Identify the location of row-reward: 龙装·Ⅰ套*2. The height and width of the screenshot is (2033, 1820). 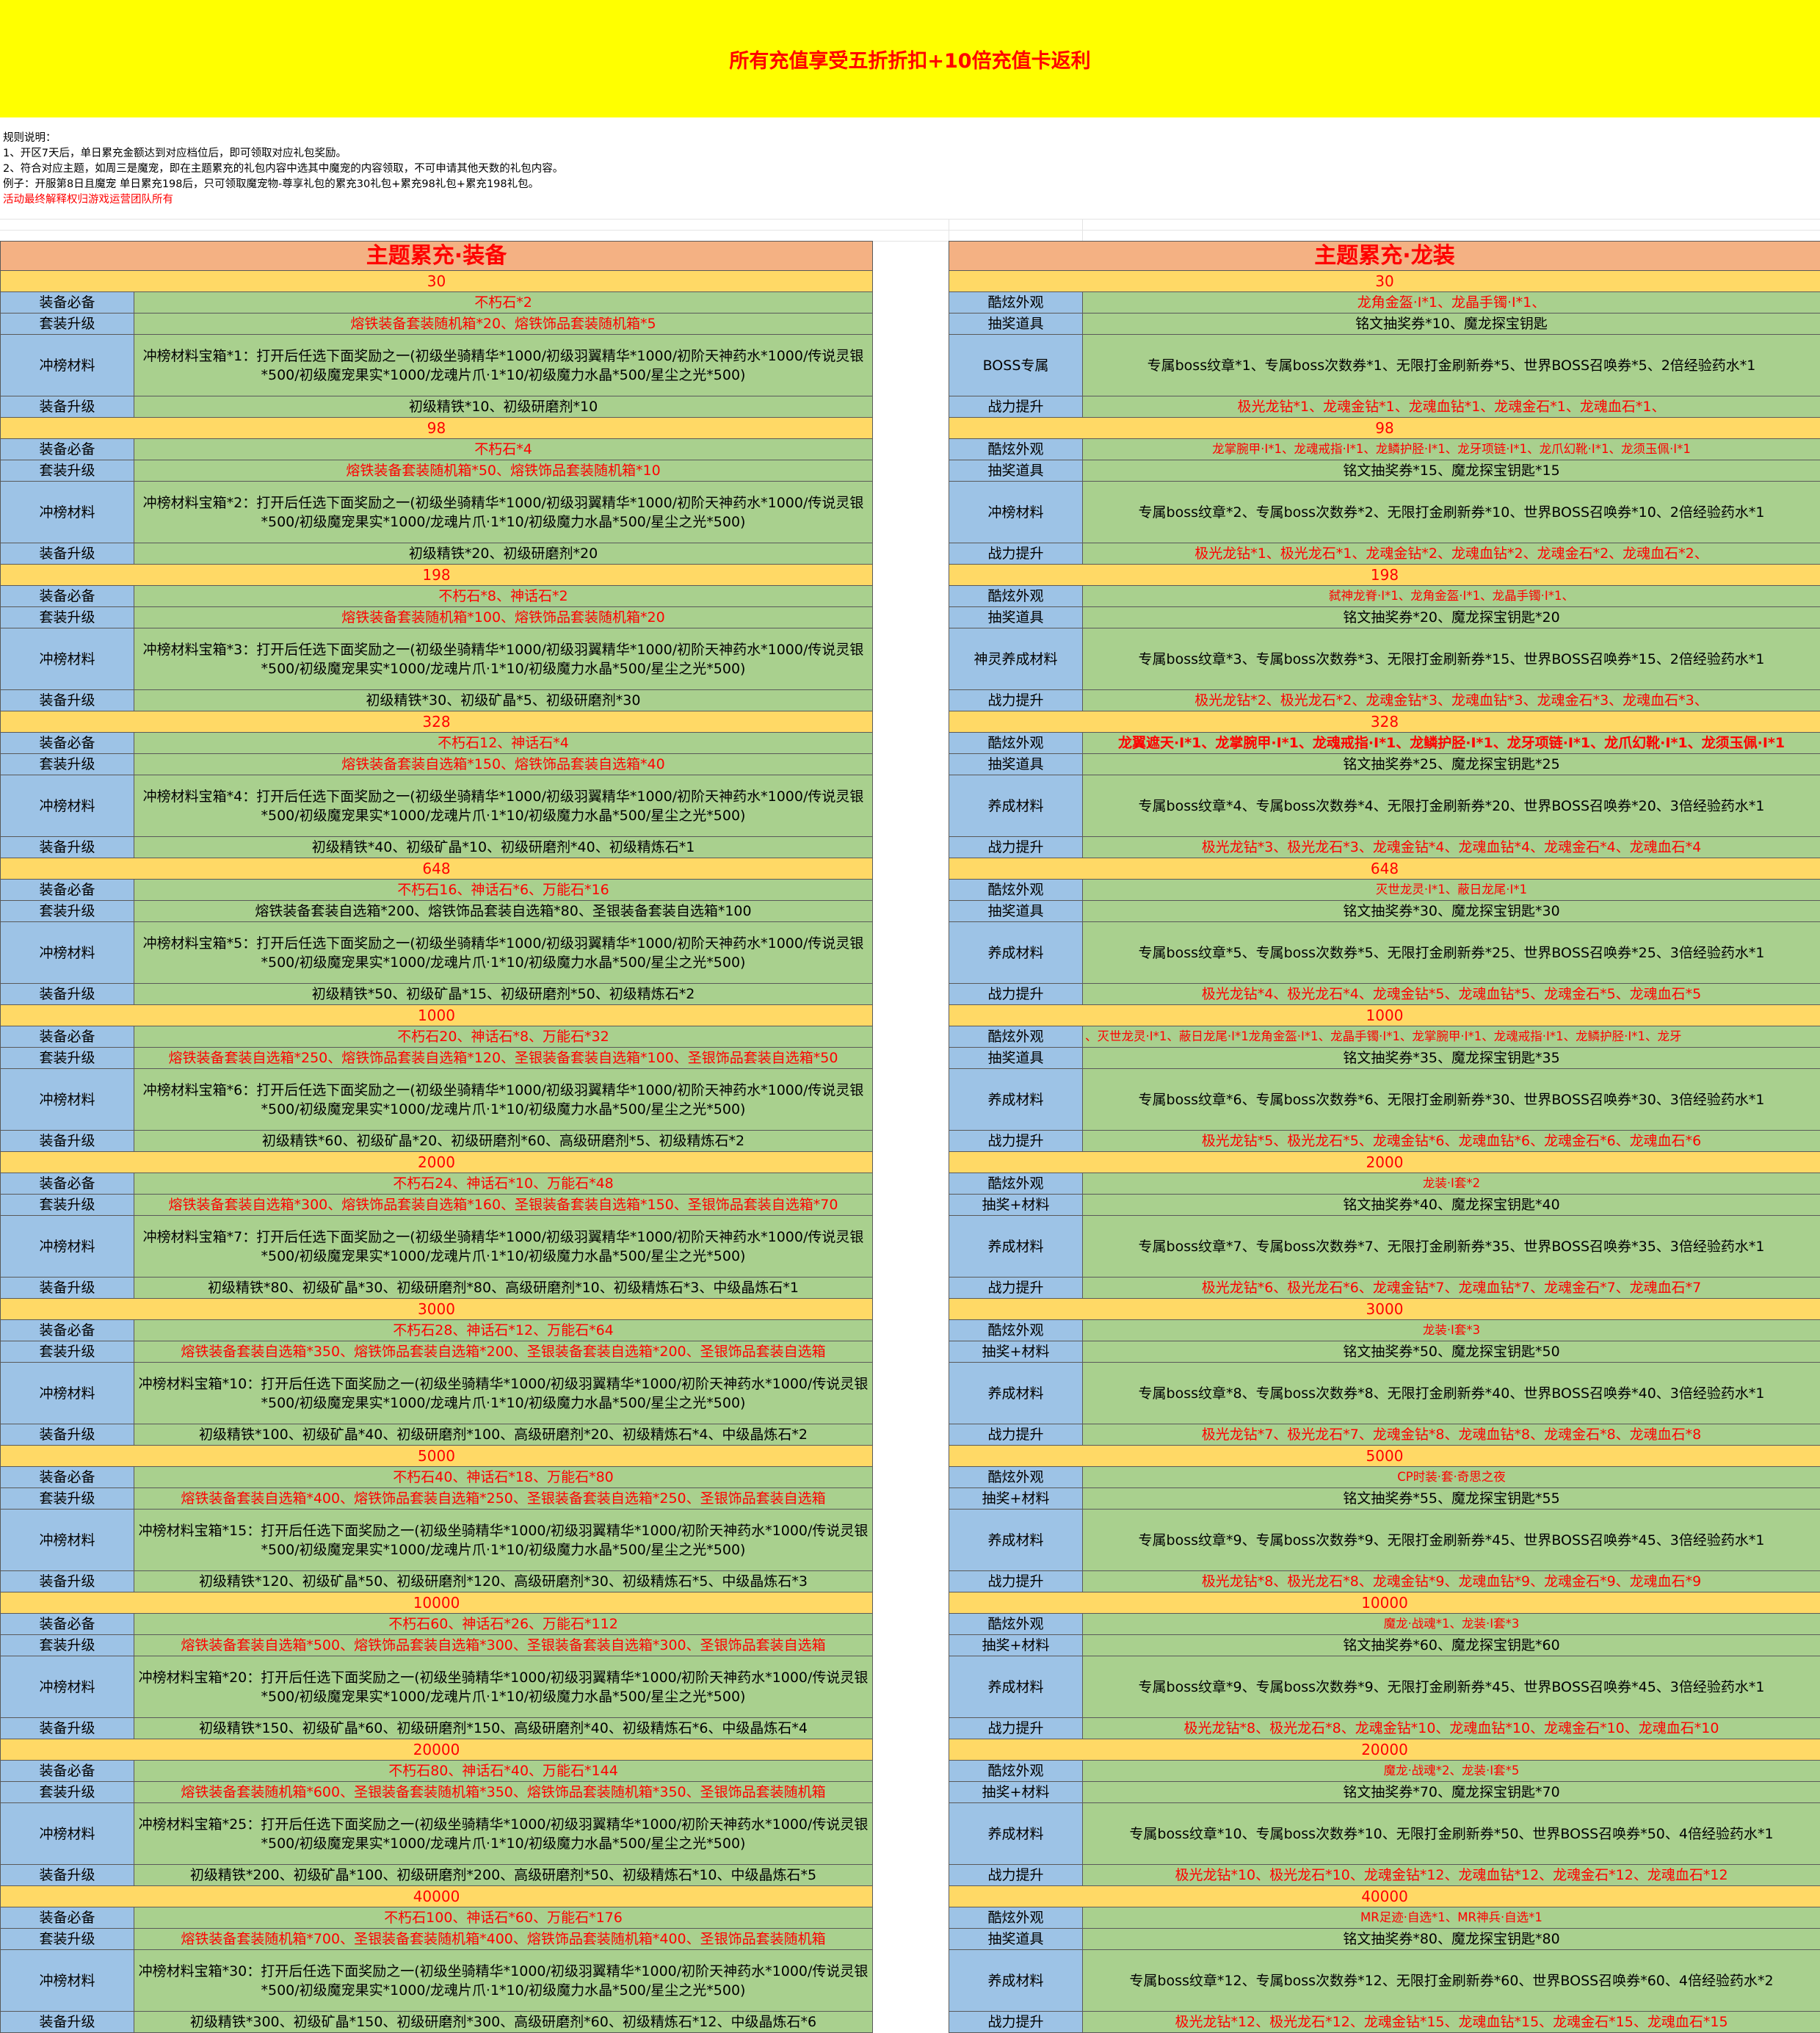
(1452, 1184).